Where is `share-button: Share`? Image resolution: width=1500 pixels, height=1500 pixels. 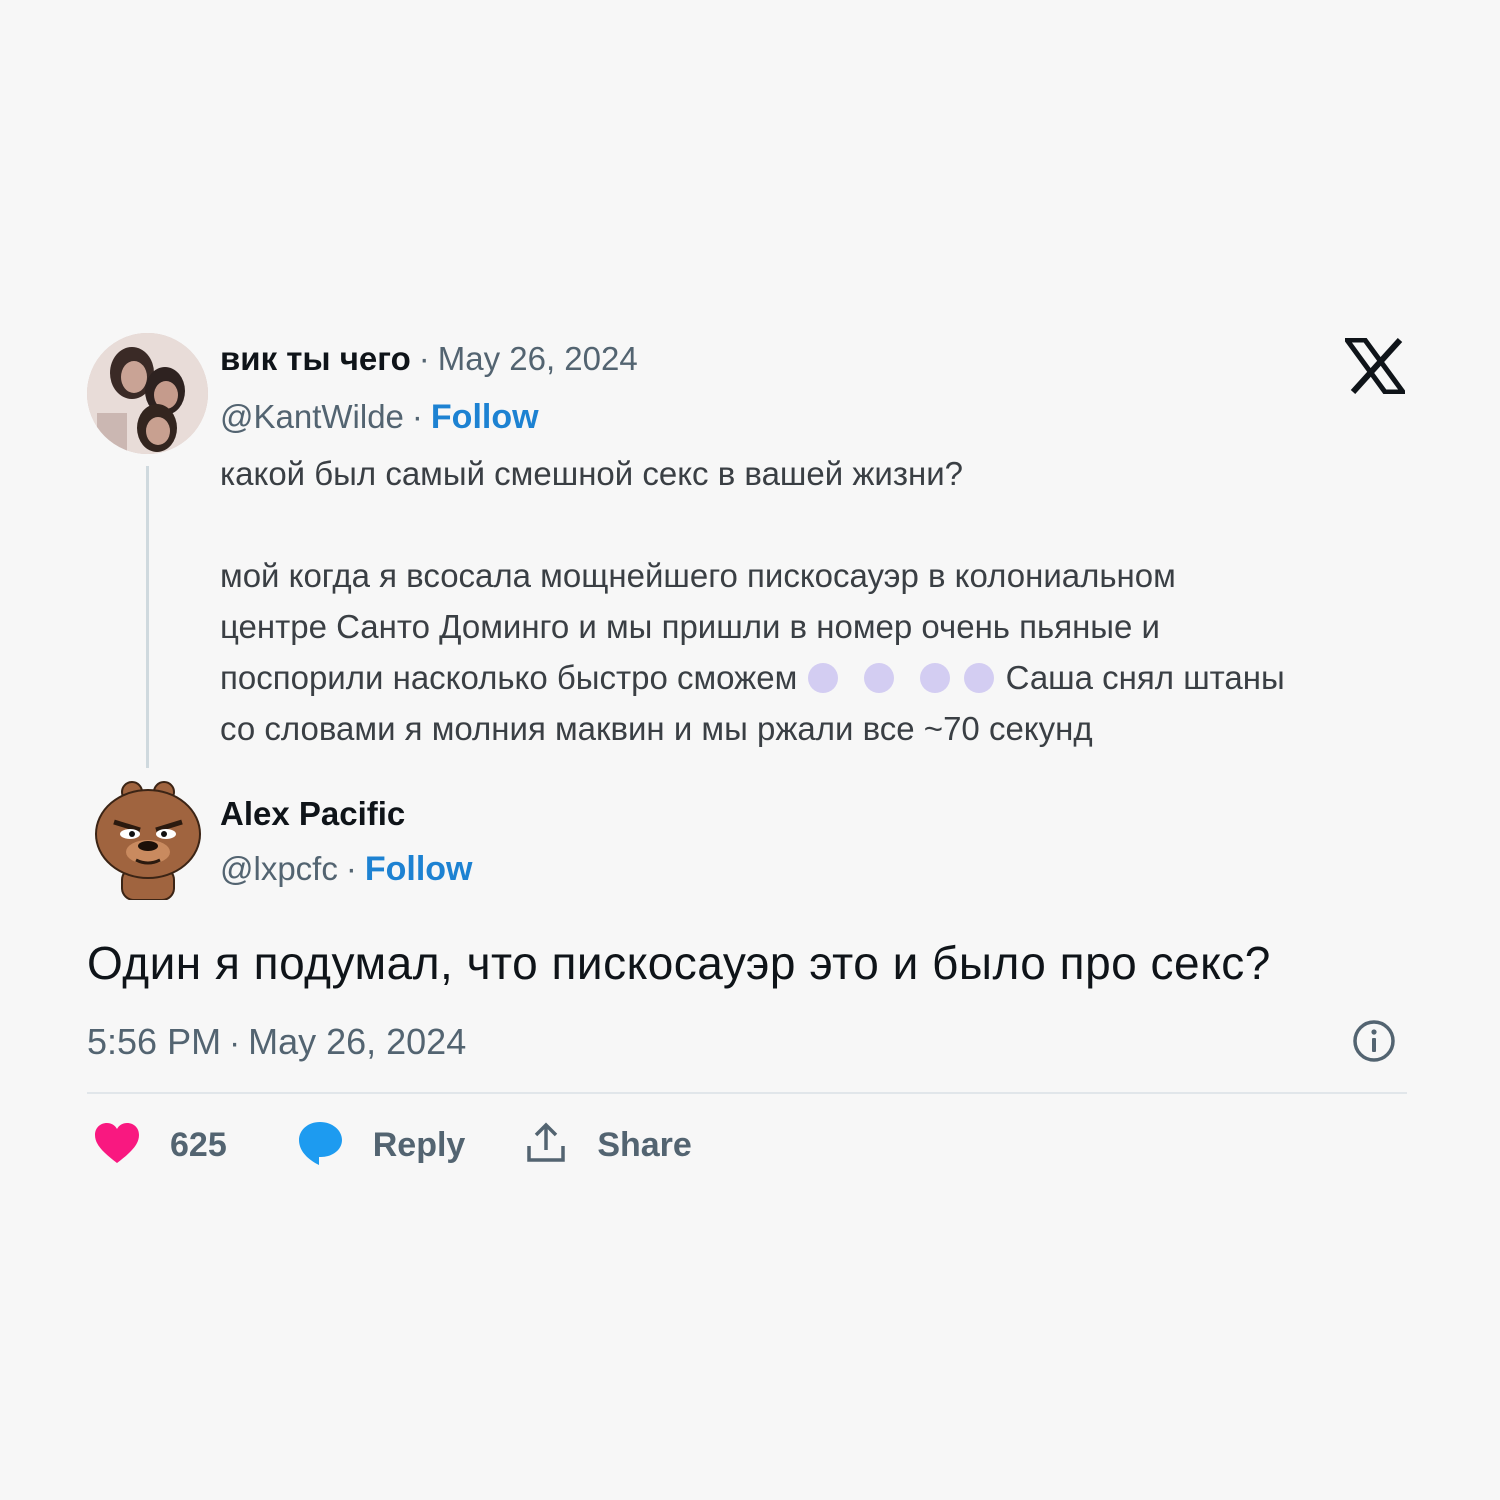
share-button: Share is located at coordinates (608, 1145).